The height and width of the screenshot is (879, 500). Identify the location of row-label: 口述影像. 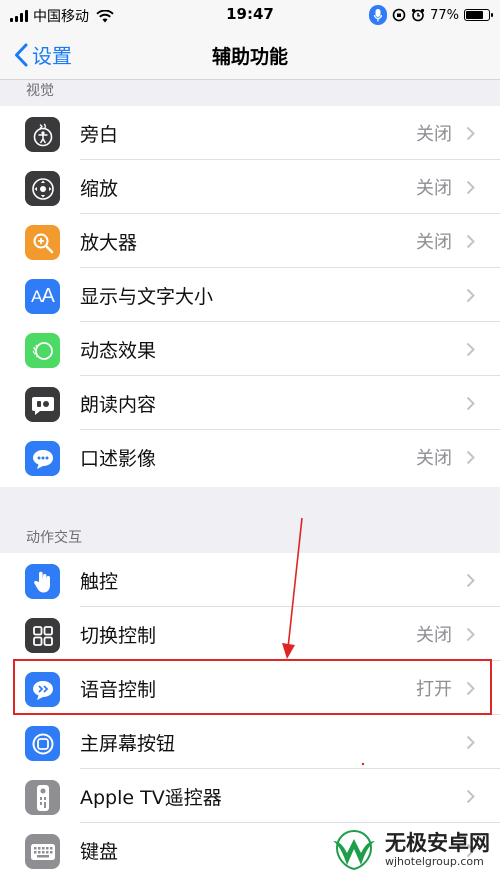
(118, 458).